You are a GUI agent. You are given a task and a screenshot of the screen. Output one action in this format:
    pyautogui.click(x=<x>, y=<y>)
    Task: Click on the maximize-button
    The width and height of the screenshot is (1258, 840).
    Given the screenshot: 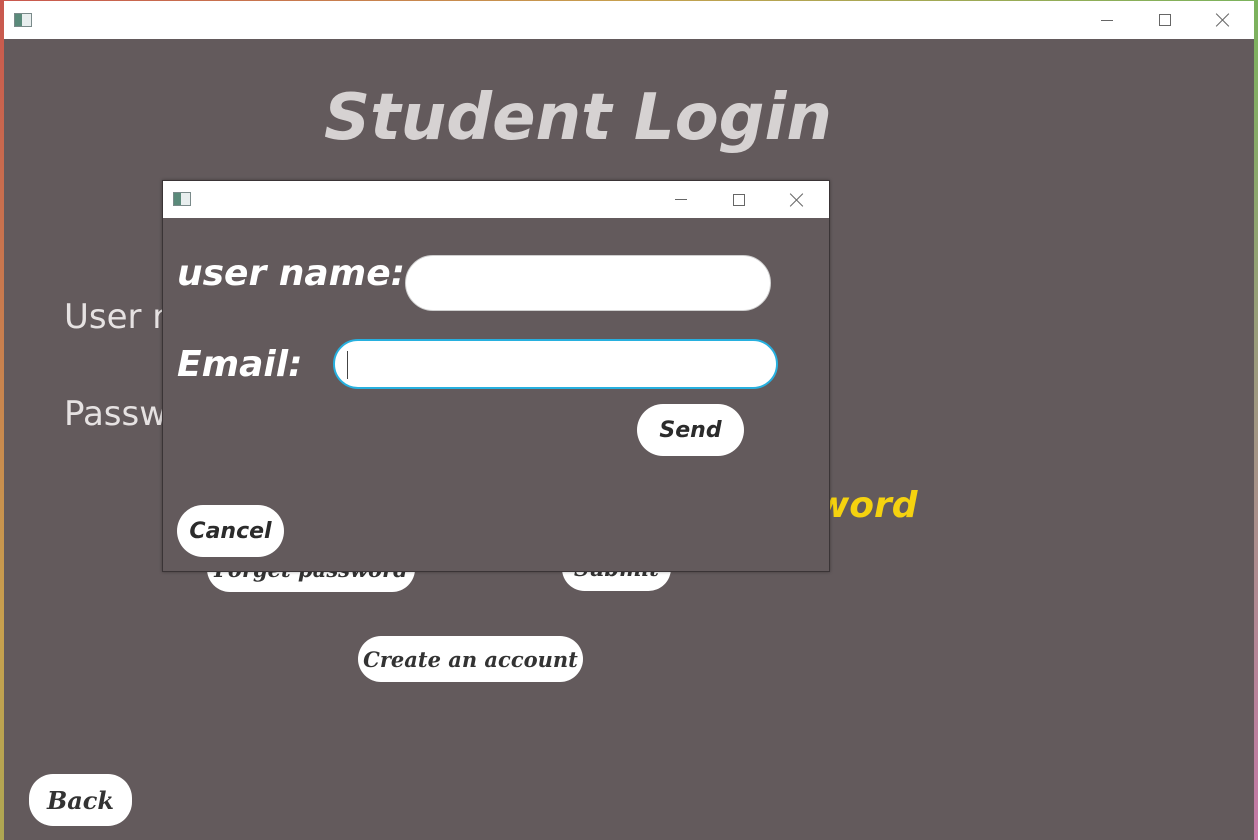 What is the action you would take?
    pyautogui.click(x=1165, y=20)
    